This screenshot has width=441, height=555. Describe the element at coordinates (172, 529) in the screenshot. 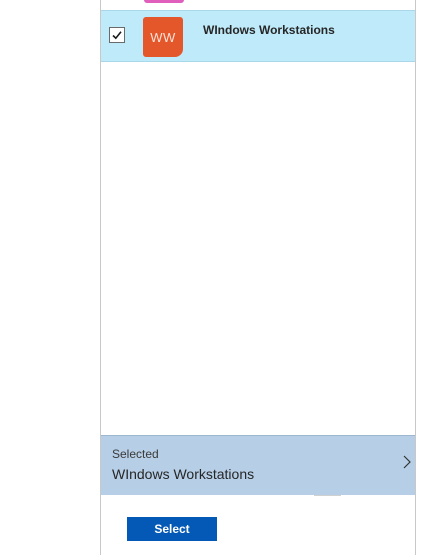

I see `select-button: Select` at that location.